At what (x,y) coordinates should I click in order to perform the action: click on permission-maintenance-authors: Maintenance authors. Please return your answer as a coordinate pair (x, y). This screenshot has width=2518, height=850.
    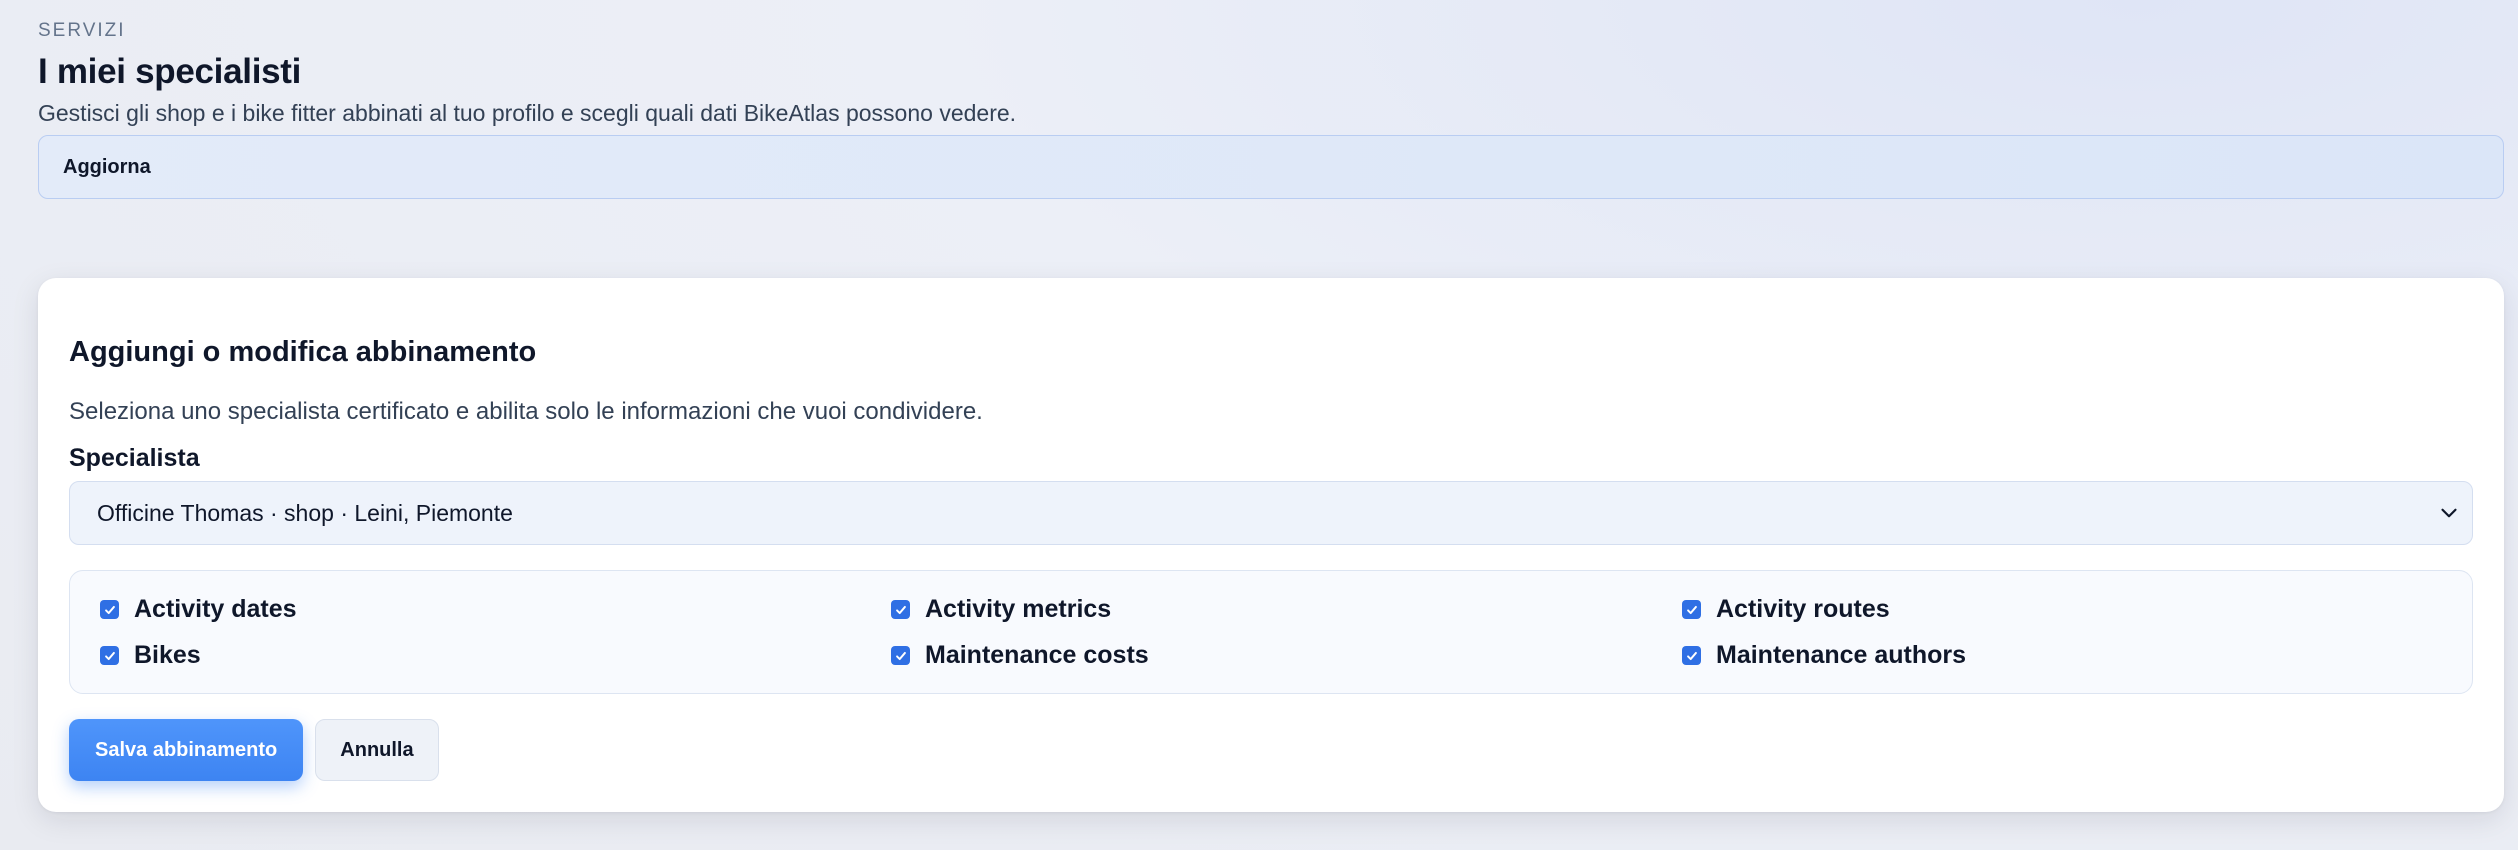
    Looking at the image, I should click on (1824, 655).